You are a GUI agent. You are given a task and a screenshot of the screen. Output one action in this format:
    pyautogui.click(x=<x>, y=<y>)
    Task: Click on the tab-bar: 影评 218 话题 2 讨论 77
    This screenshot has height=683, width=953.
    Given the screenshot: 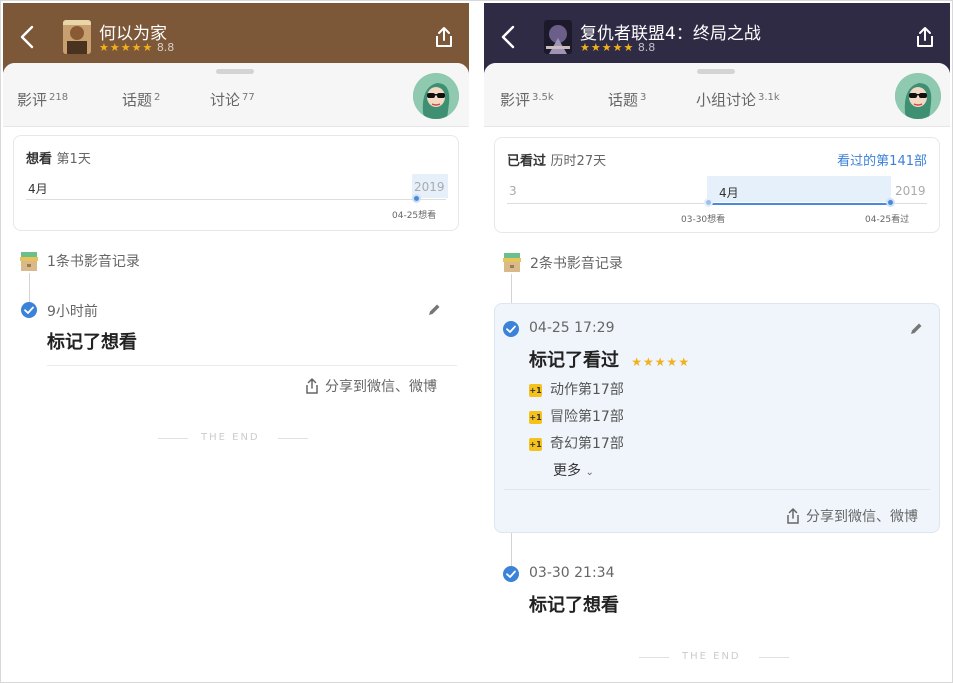 What is the action you would take?
    pyautogui.click(x=236, y=95)
    